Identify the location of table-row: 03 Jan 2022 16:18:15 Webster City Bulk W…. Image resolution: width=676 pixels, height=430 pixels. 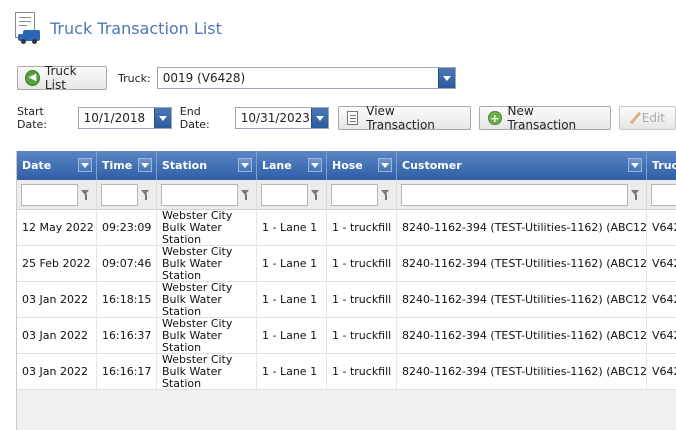
(346, 300).